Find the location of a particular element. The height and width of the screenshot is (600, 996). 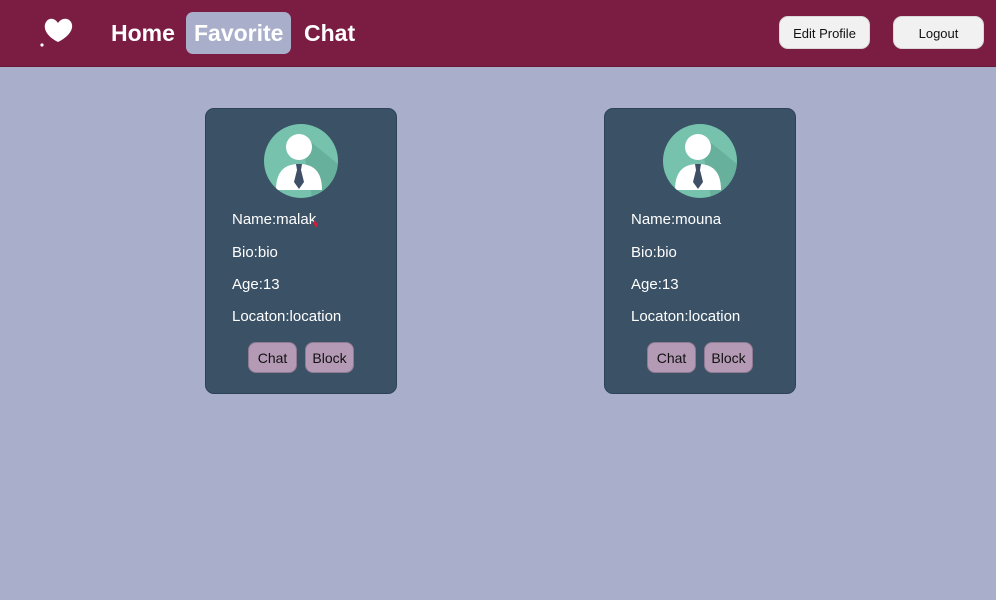

nav-favorite-link: Favorite is located at coordinates (239, 33).